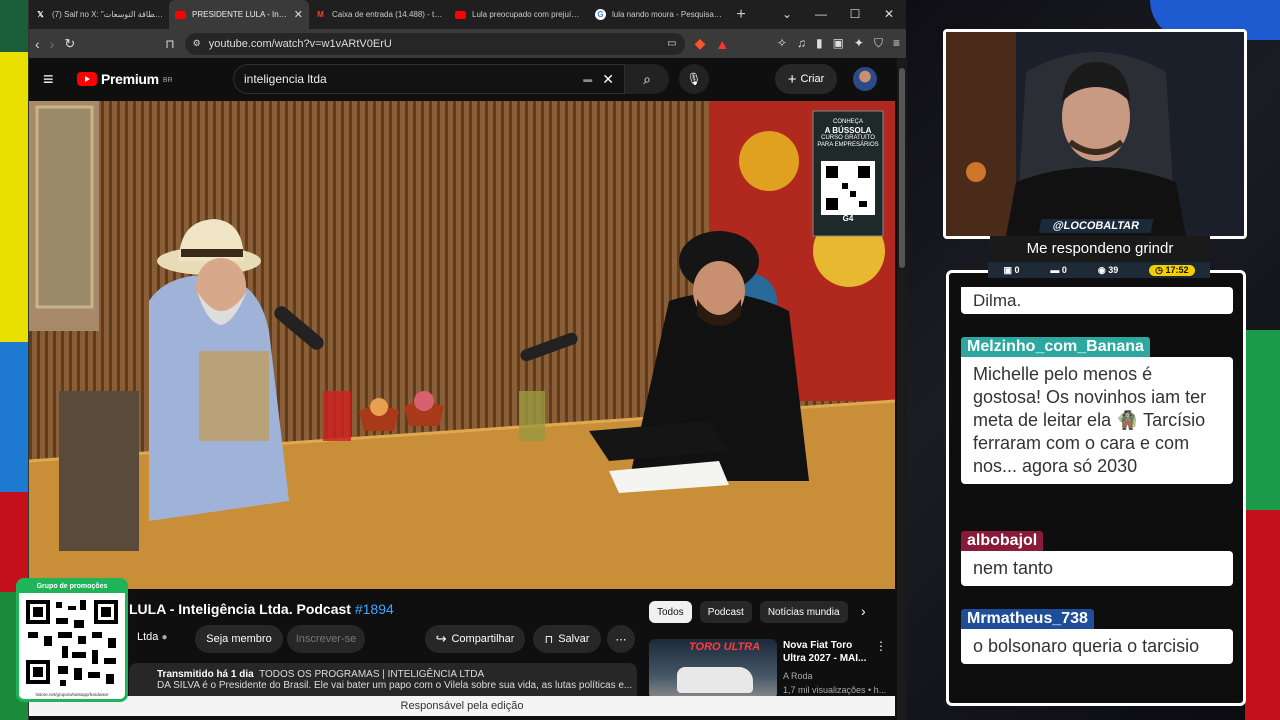 Image resolution: width=1280 pixels, height=720 pixels. What do you see at coordinates (821, 14) in the screenshot?
I see `minimize-icon: —` at bounding box center [821, 14].